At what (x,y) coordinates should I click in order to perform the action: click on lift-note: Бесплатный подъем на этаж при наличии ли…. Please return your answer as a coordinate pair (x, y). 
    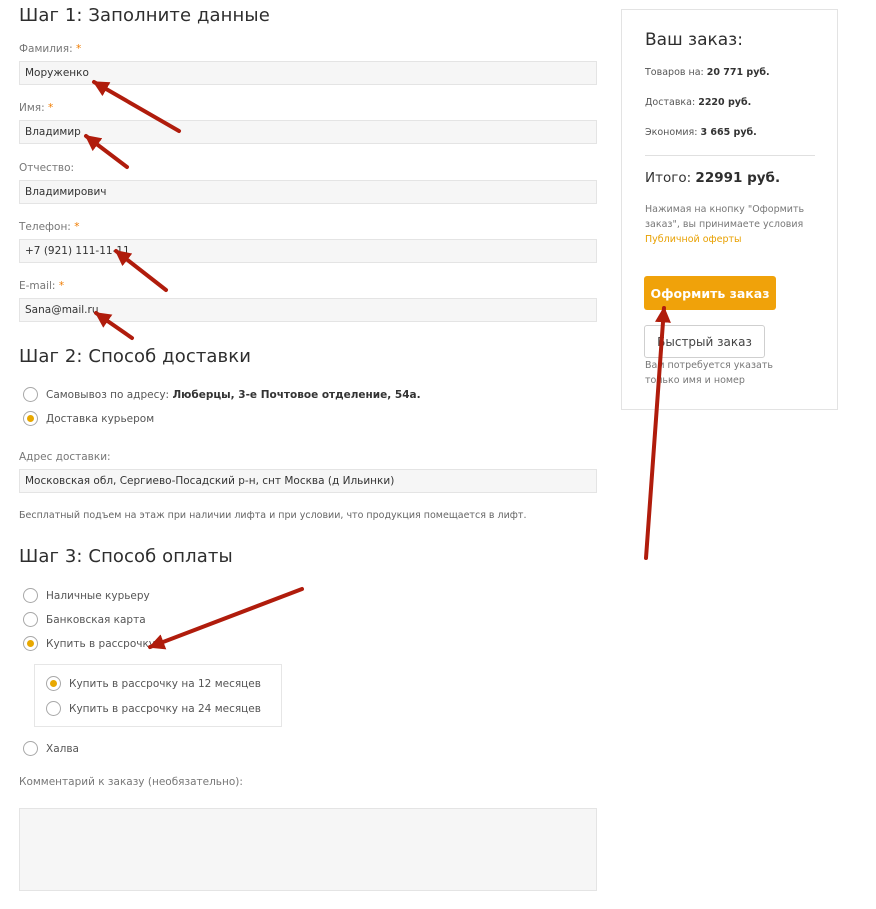
    Looking at the image, I should click on (273, 515).